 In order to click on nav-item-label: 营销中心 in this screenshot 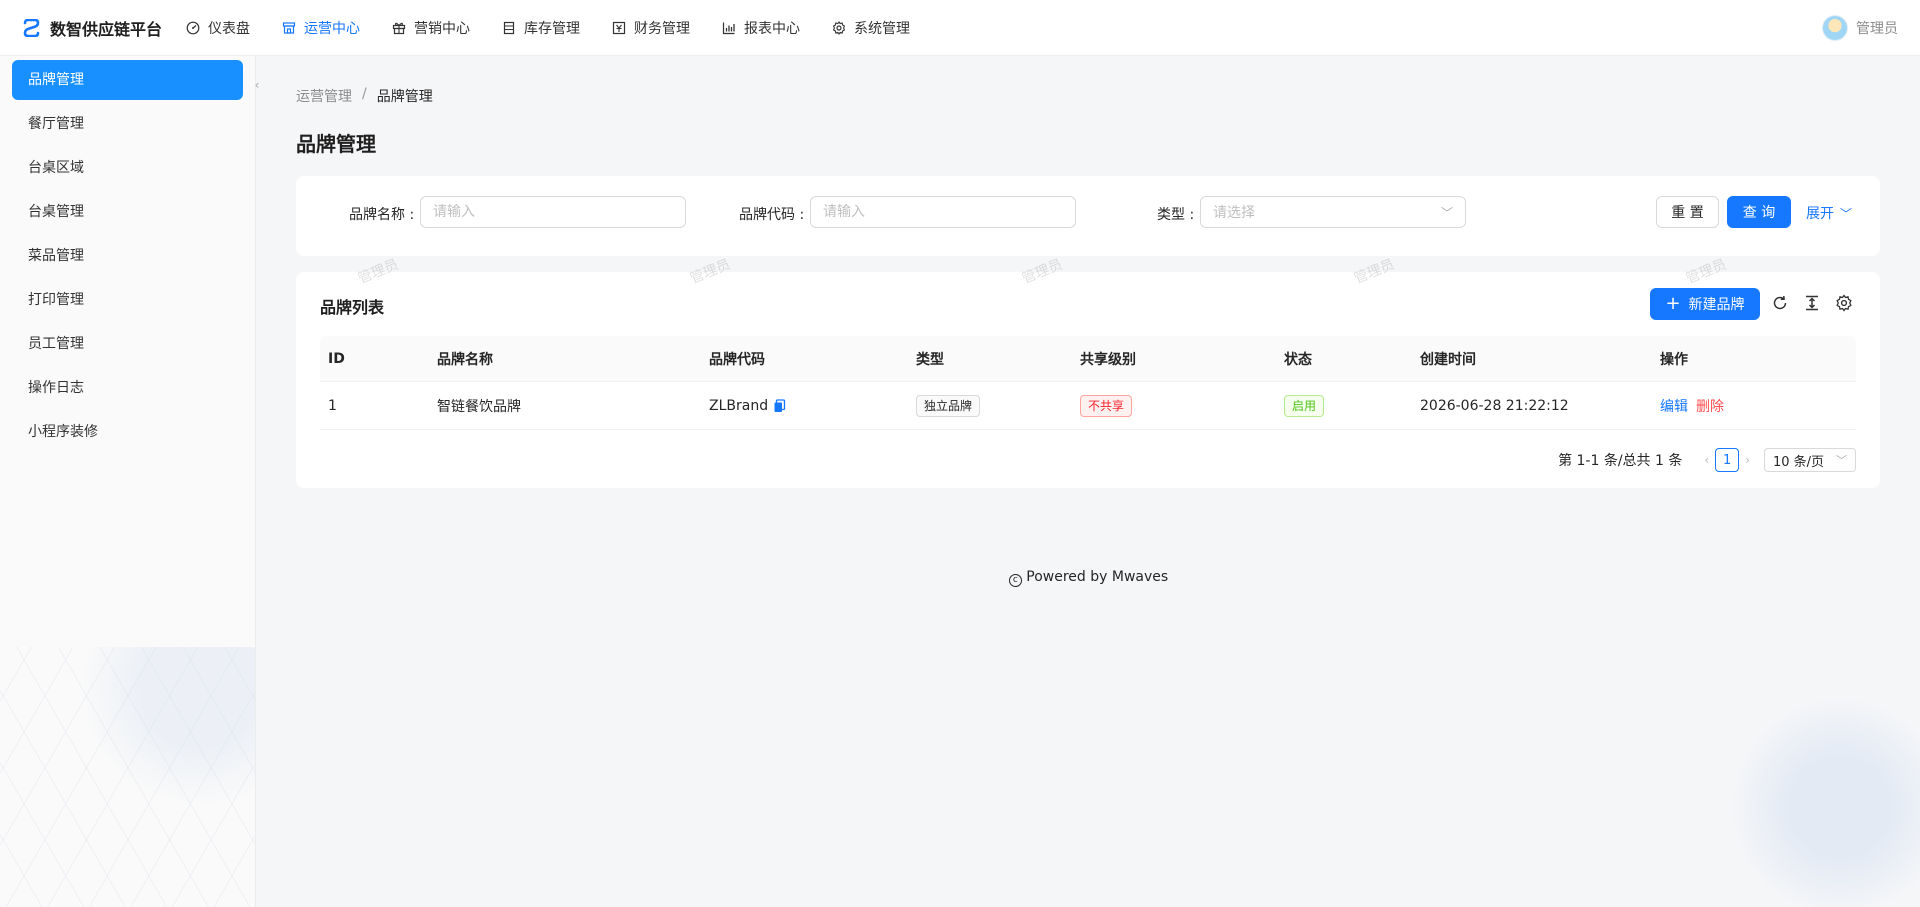, I will do `click(442, 28)`.